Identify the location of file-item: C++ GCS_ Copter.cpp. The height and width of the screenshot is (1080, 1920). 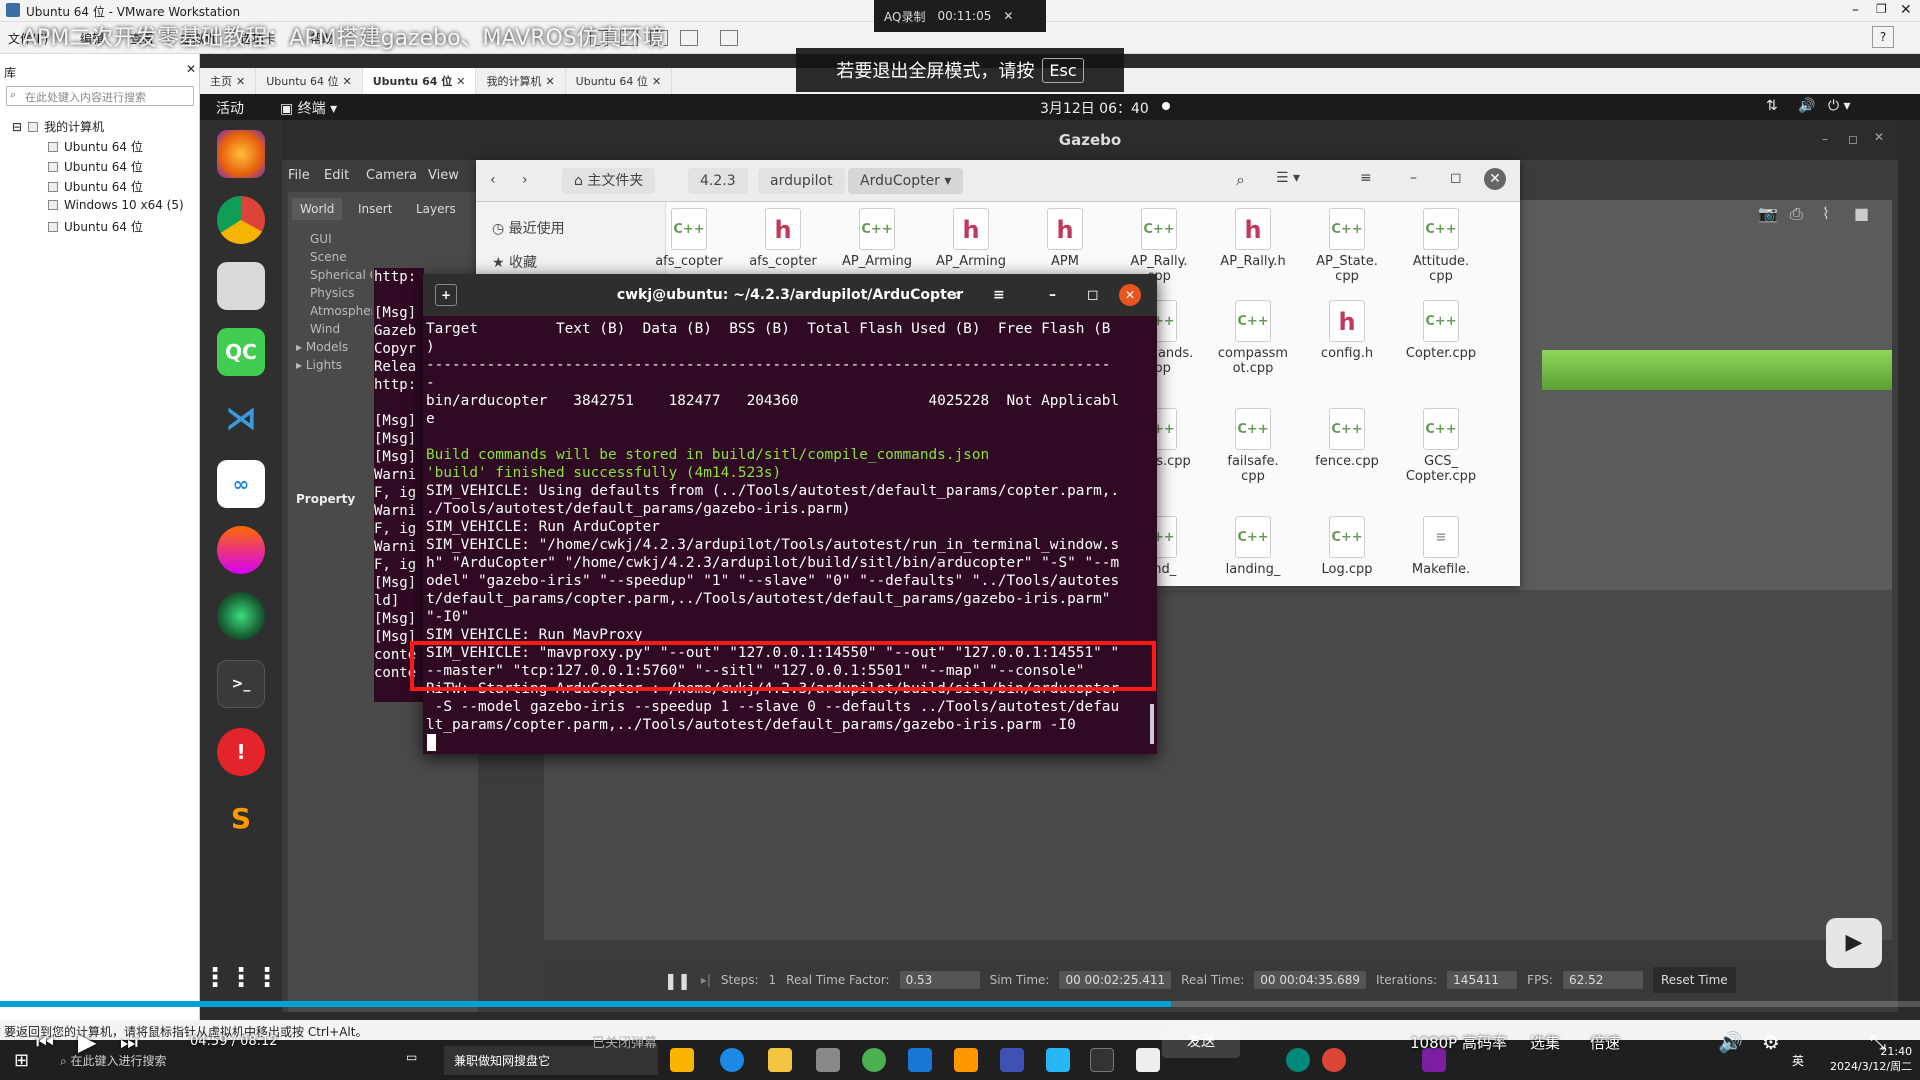
(1441, 446).